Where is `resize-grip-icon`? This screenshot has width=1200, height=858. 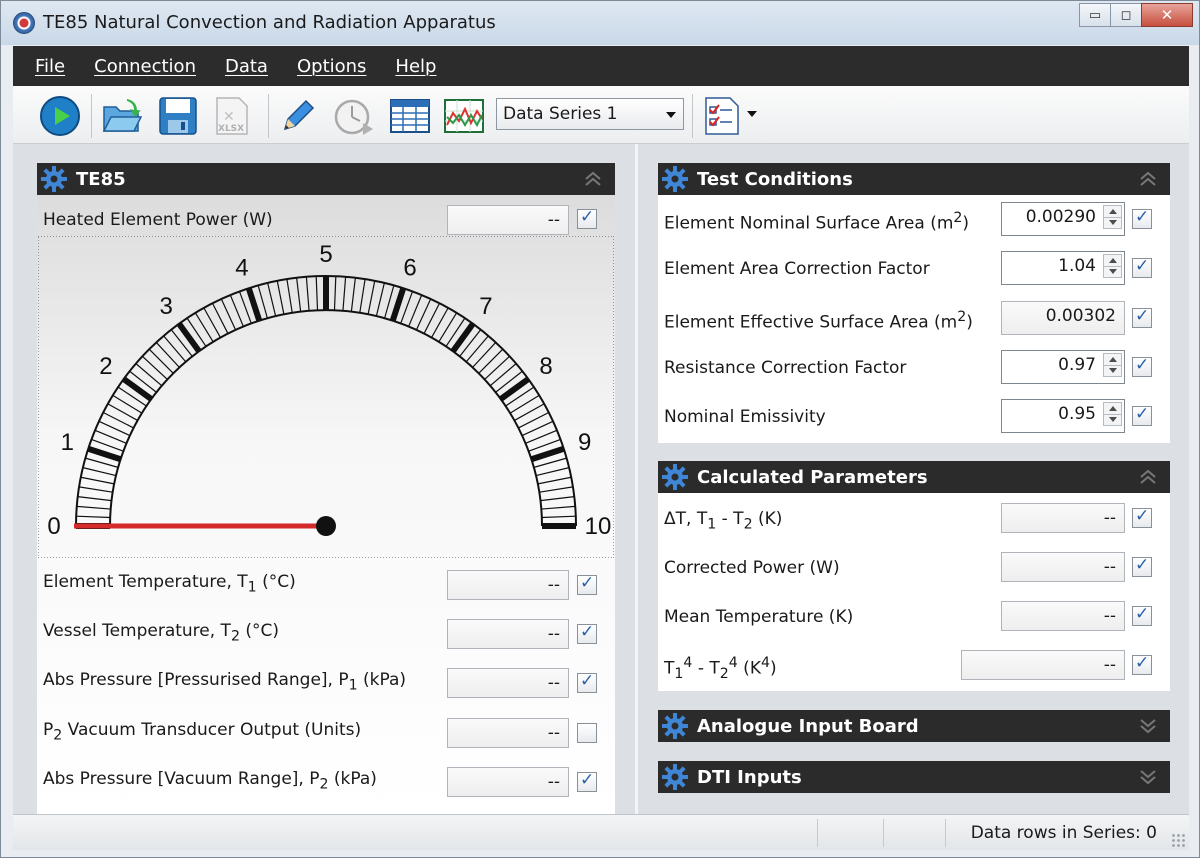 resize-grip-icon is located at coordinates (1178, 840).